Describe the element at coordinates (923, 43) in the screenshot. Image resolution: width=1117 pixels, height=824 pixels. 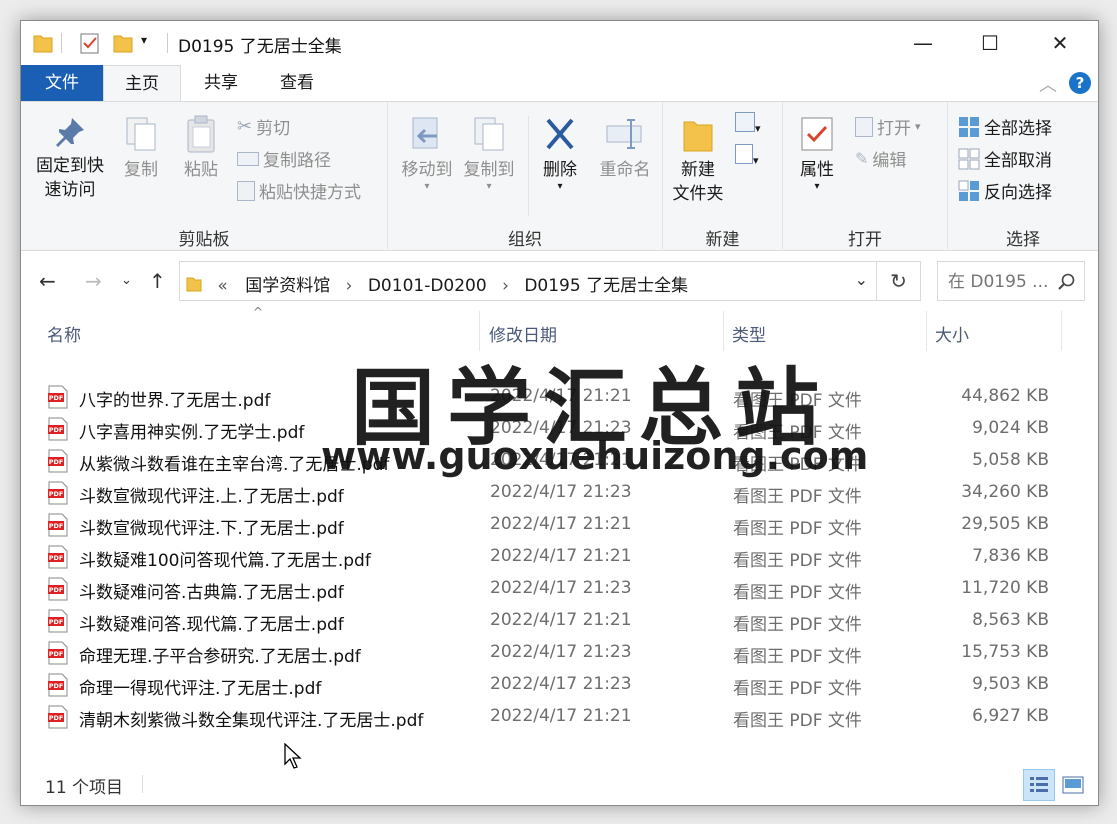
I see `minimize-button: —` at that location.